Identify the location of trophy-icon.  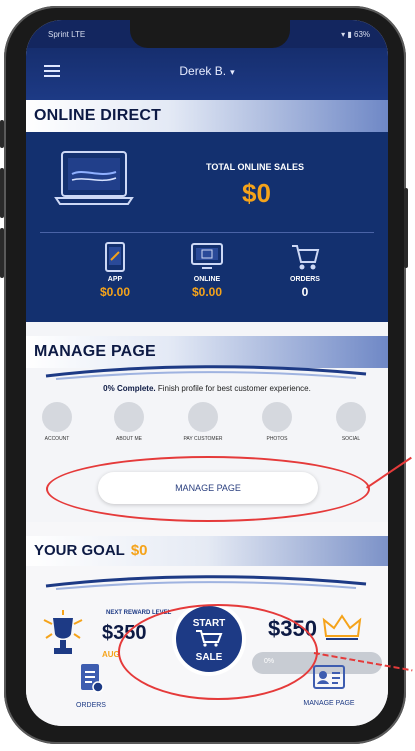
(63, 632).